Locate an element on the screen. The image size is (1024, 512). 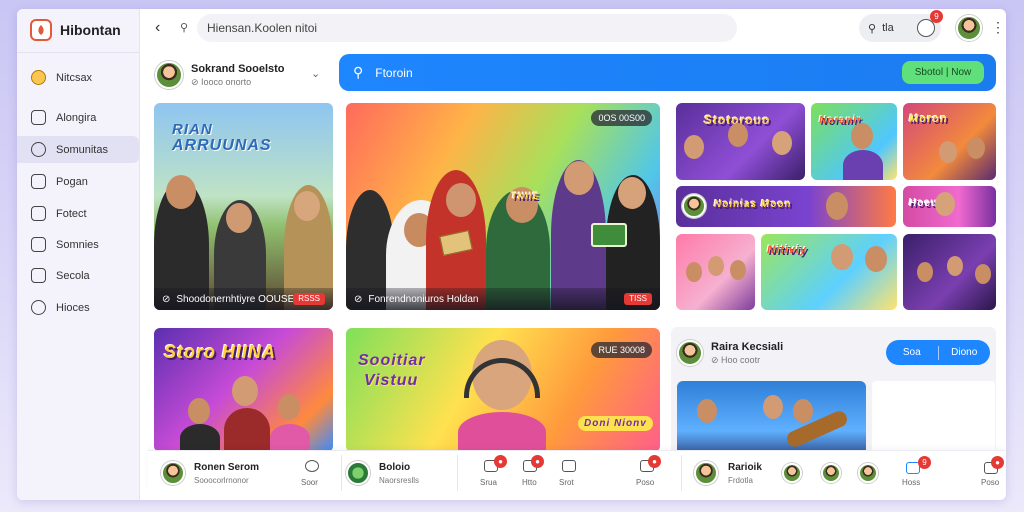
sidebar-item-label: Hioces is located at coordinates (73, 307).